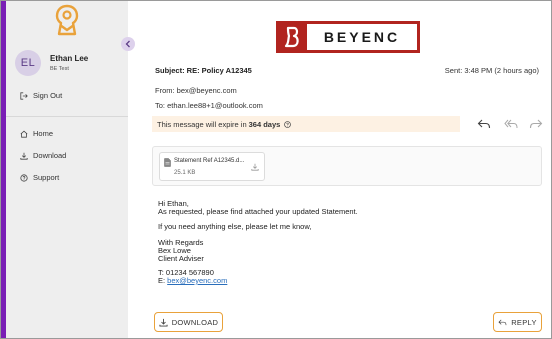 This screenshot has width=552, height=339. Describe the element at coordinates (347, 166) in the screenshot. I see `attachments-panel: Statement Ref A12345.d... 25.1 KB` at that location.